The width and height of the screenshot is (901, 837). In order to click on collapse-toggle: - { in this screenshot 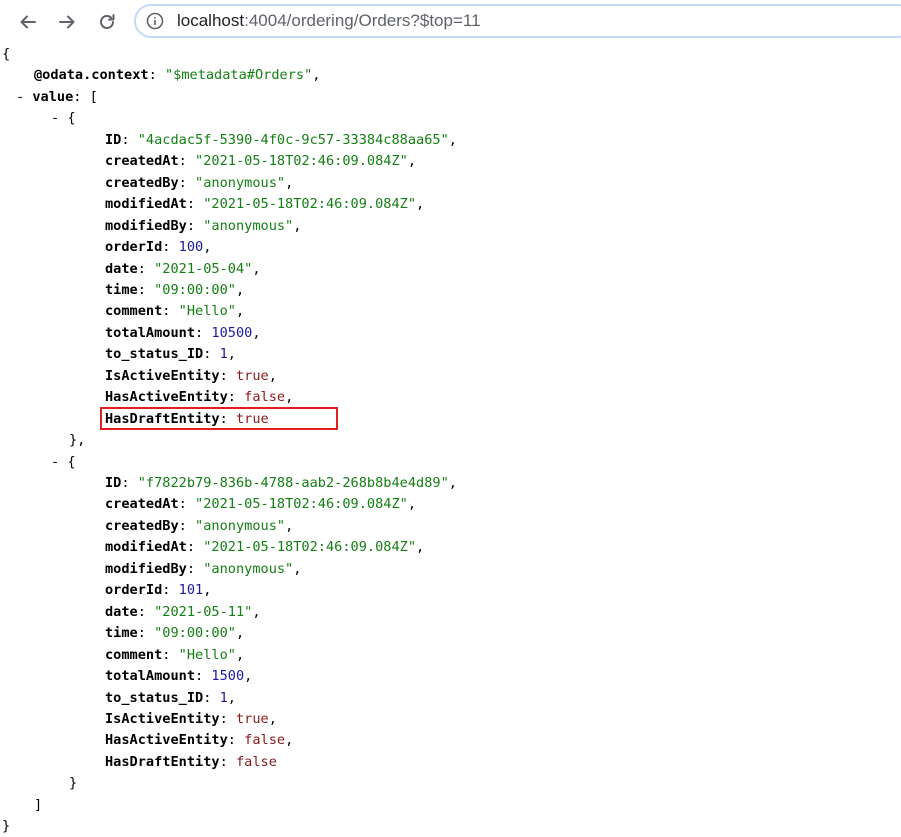, I will do `click(63, 118)`.